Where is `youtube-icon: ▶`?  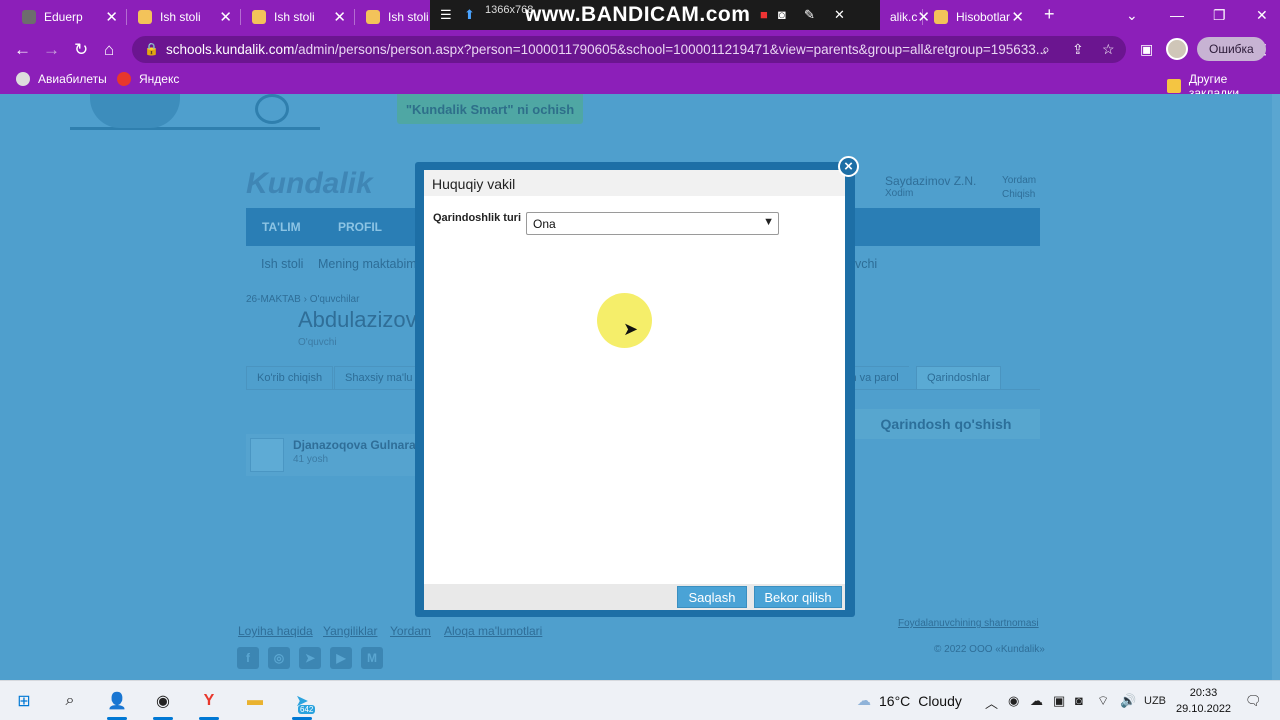 youtube-icon: ▶ is located at coordinates (341, 658).